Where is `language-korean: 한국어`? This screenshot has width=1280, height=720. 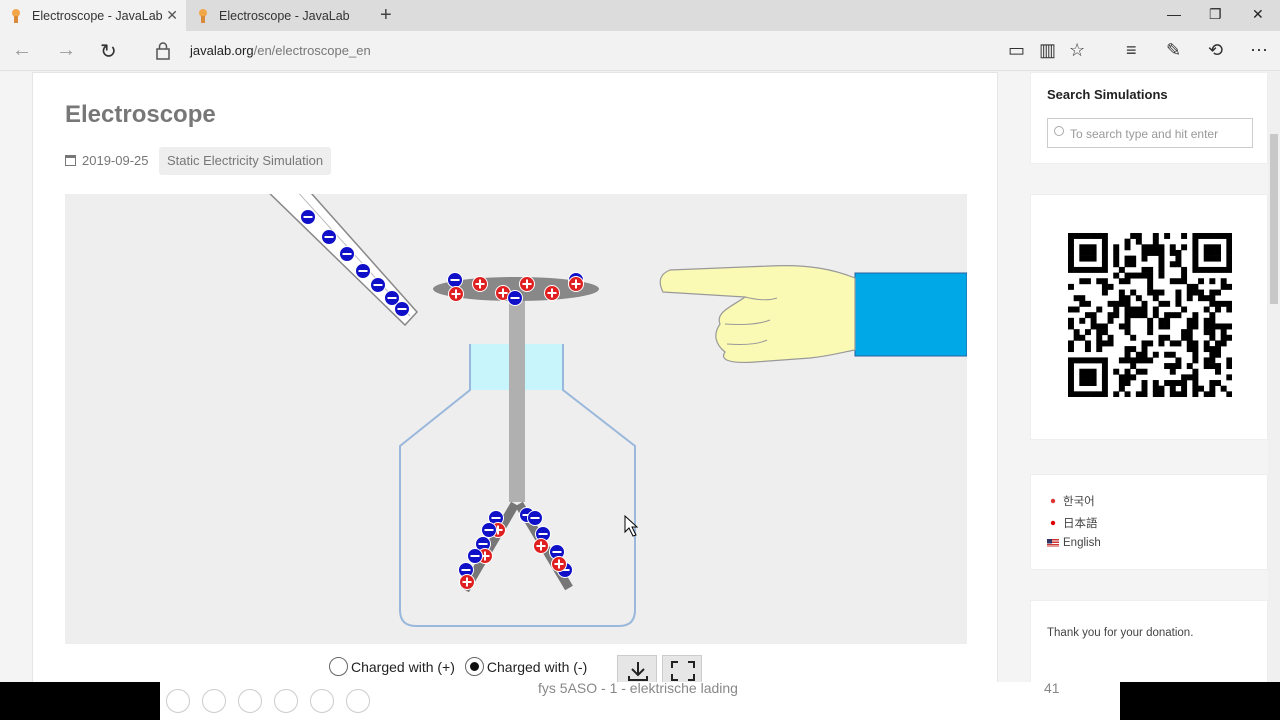 language-korean: 한국어 is located at coordinates (1071, 501).